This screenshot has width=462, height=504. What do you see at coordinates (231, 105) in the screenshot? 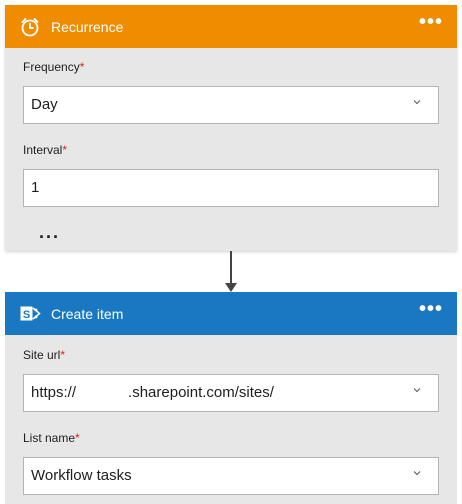
I see `frequency-select: Day` at bounding box center [231, 105].